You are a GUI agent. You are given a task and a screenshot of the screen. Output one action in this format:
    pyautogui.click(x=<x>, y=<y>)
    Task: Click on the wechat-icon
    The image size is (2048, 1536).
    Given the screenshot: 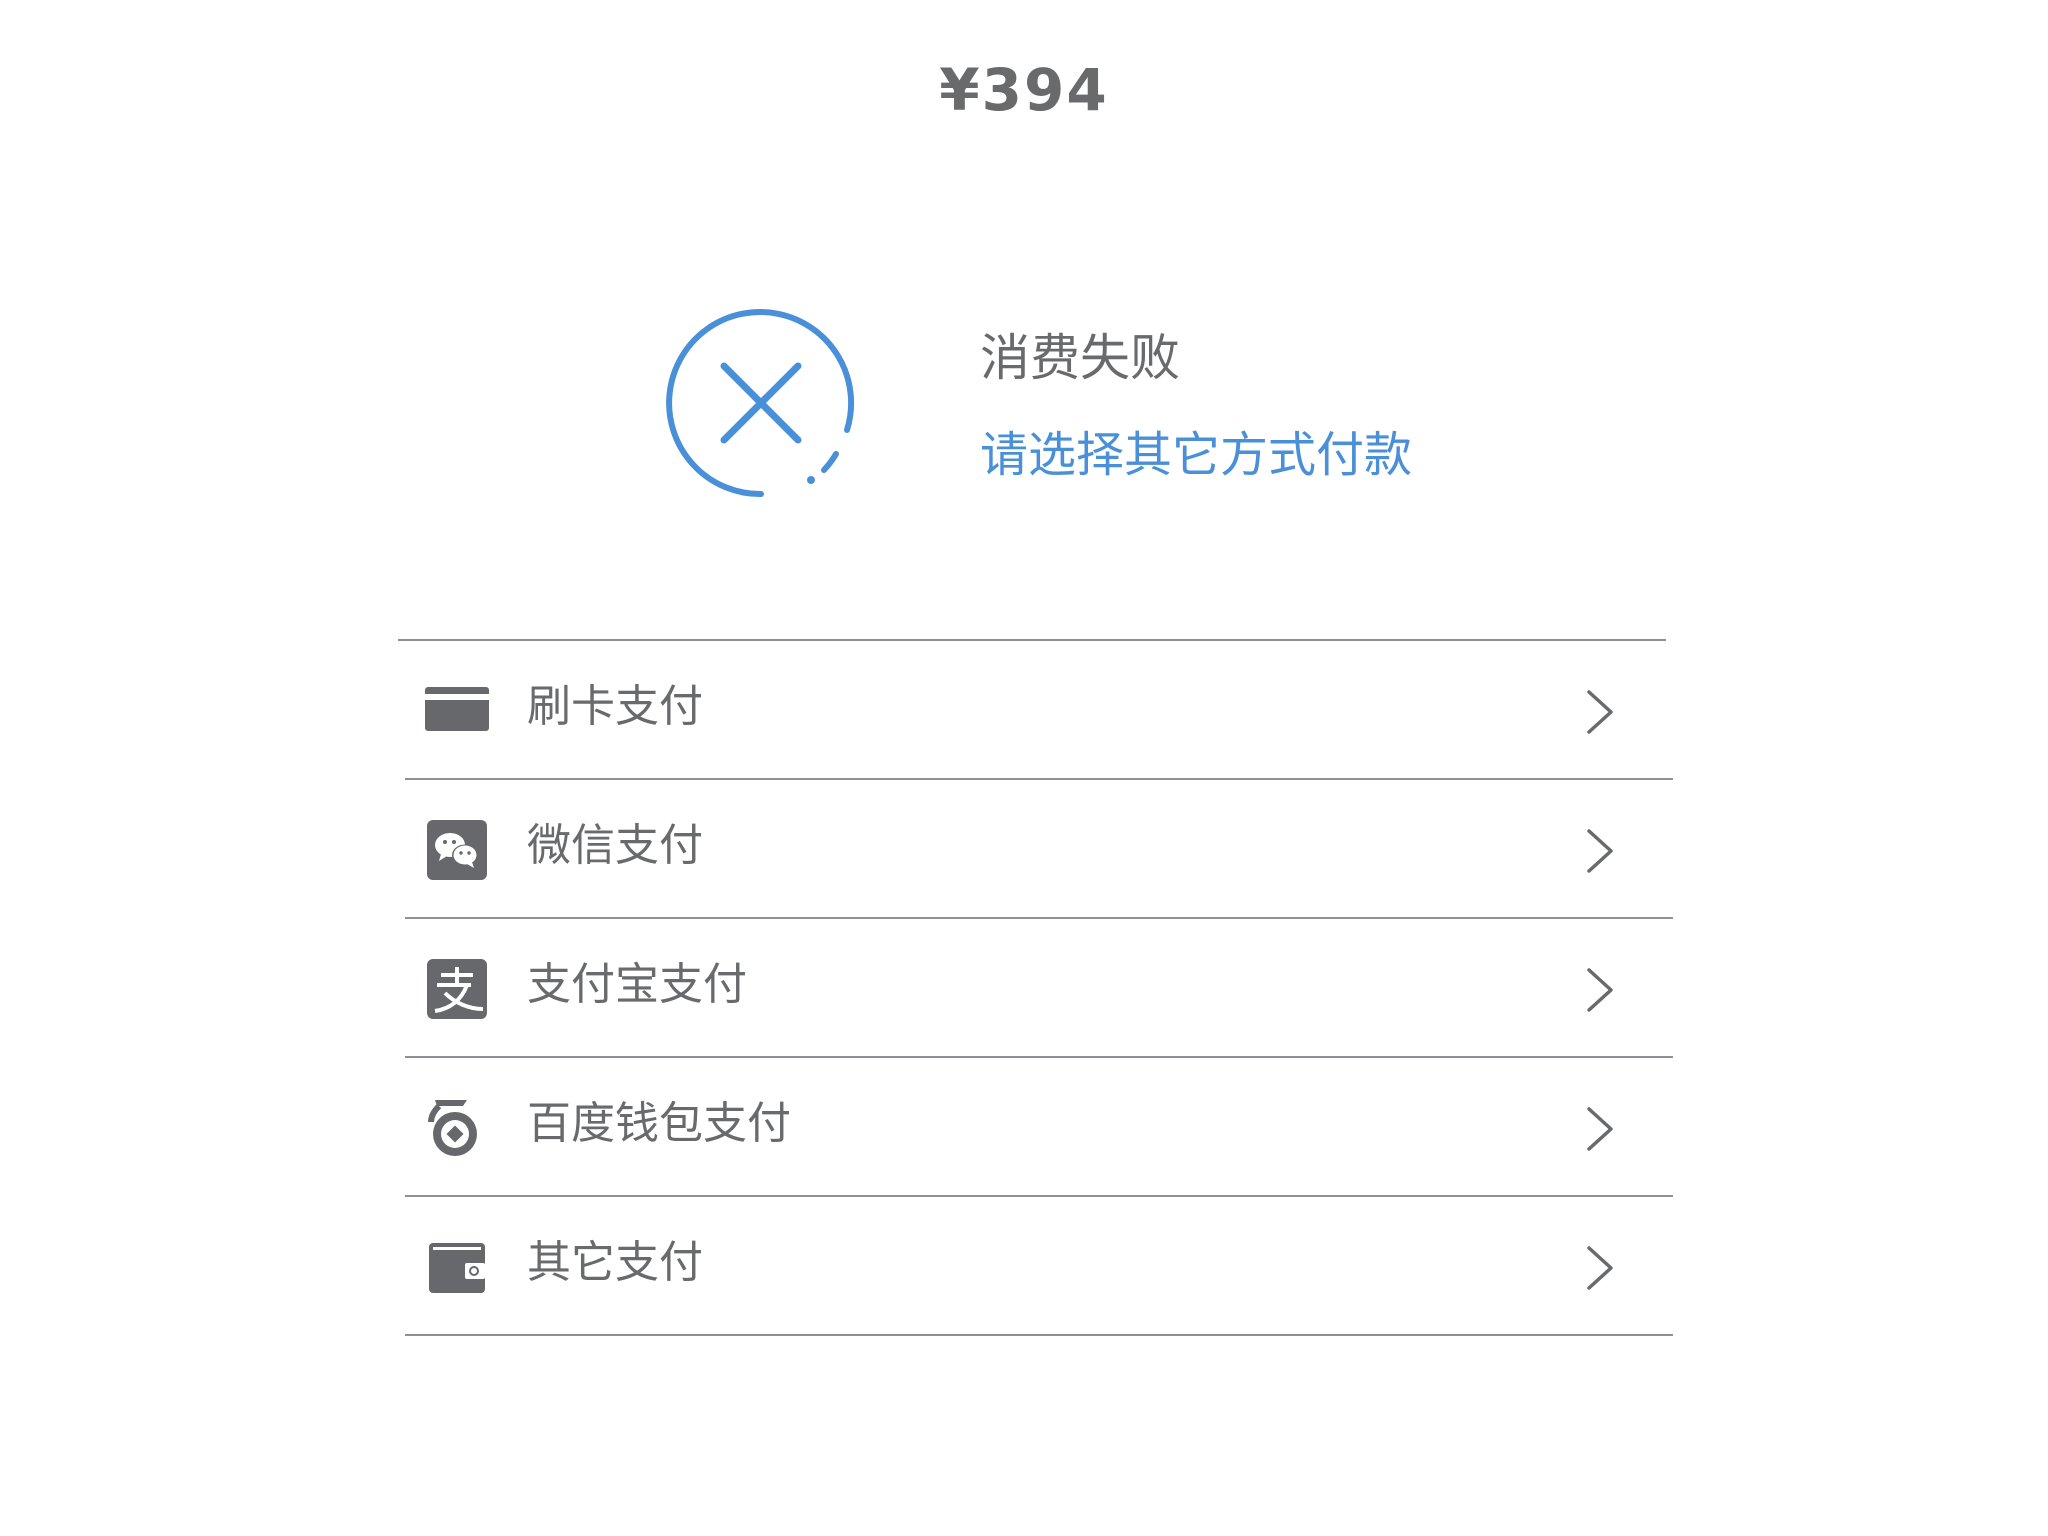 What is the action you would take?
    pyautogui.click(x=457, y=850)
    